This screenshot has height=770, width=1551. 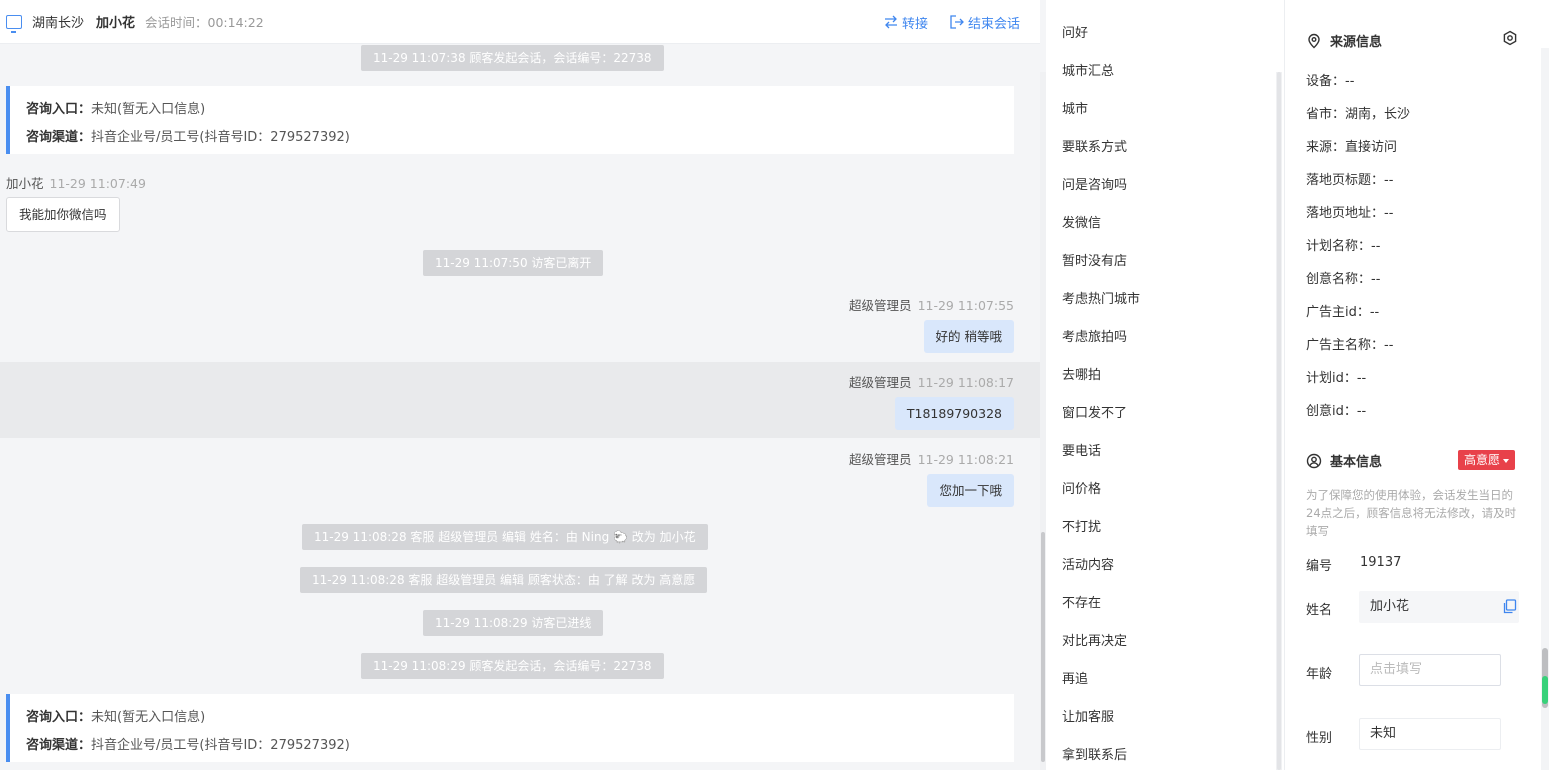 I want to click on quick-reply-item: 窗口发不了, so click(x=1094, y=411).